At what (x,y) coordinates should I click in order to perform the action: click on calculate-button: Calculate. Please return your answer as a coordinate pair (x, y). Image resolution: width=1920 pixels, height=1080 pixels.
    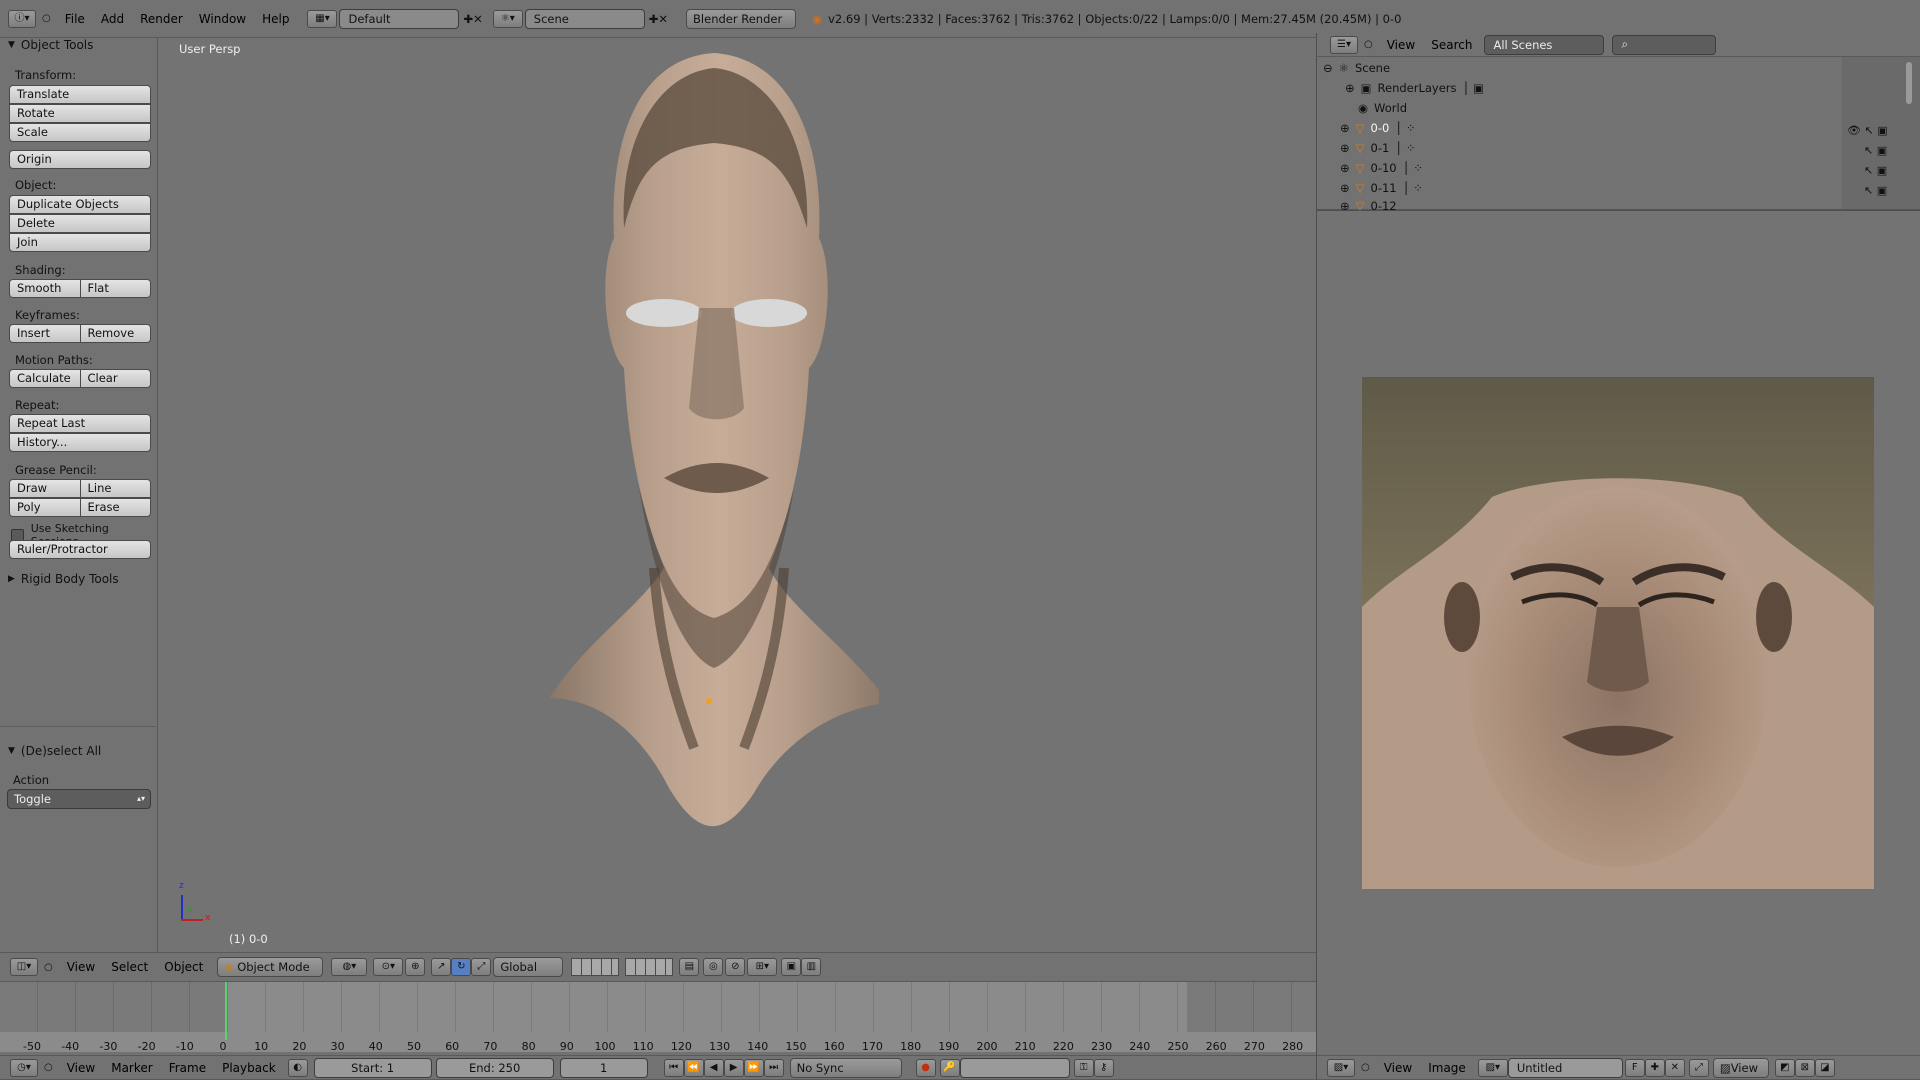
    Looking at the image, I should click on (45, 378).